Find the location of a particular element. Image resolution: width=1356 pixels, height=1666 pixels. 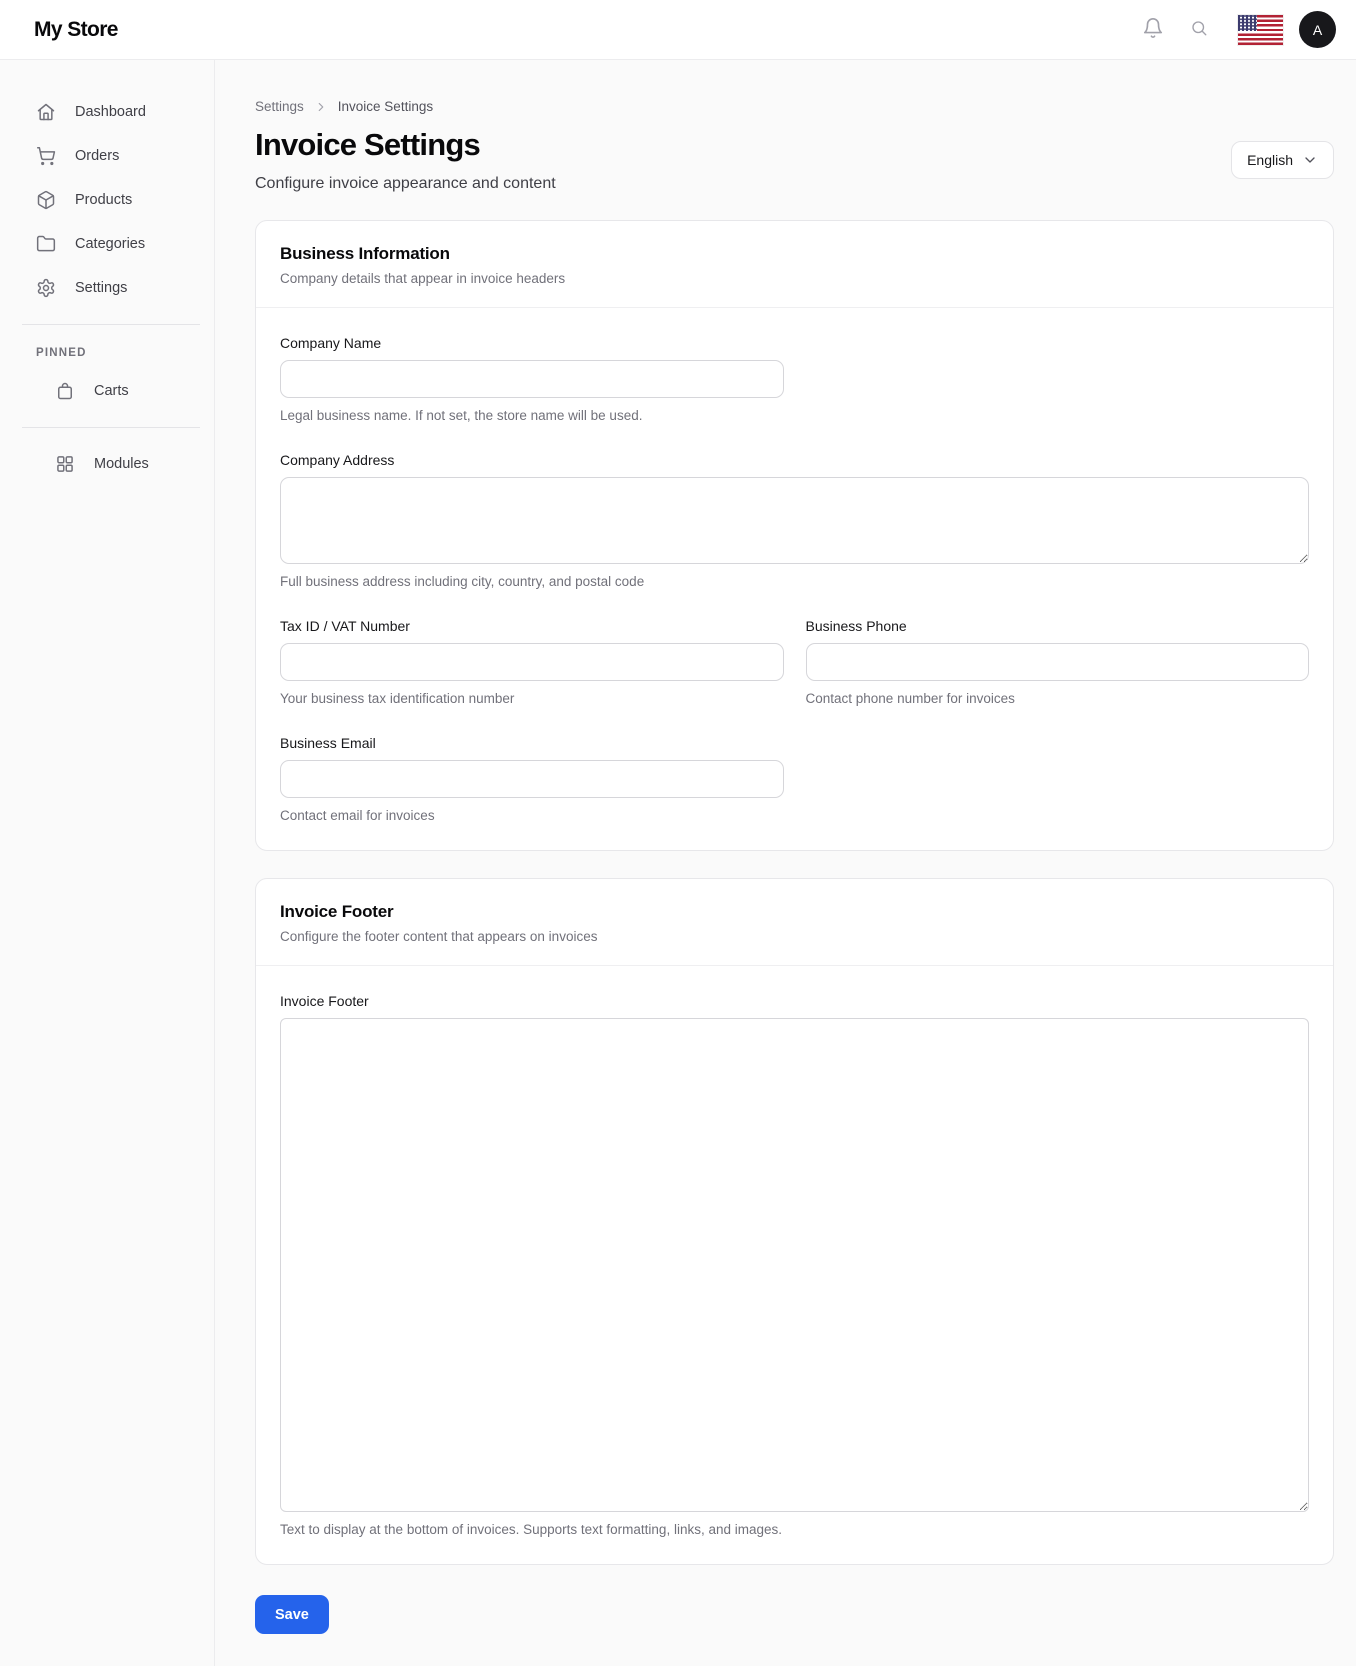

language-selector-value: English is located at coordinates (1270, 160).